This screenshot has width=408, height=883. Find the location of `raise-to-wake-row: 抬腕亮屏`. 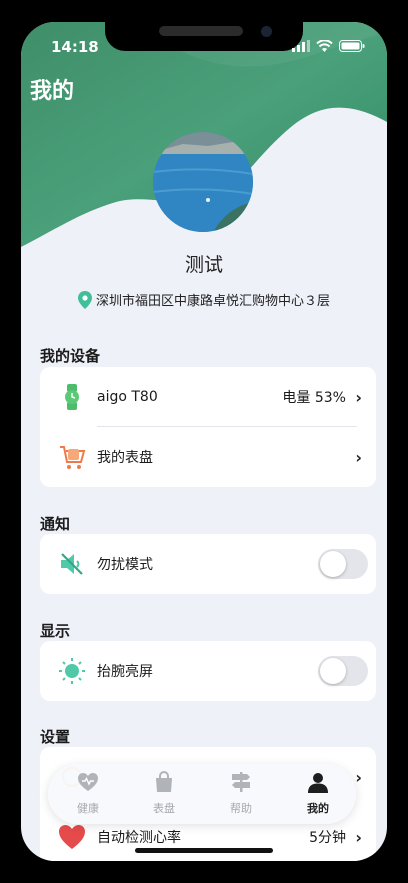

raise-to-wake-row: 抬腕亮屏 is located at coordinates (208, 671).